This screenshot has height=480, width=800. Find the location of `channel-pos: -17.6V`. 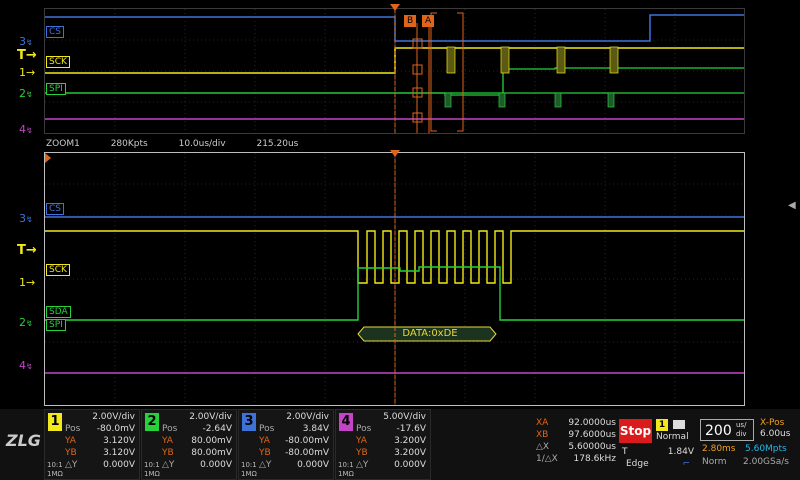

channel-pos: -17.6V is located at coordinates (411, 429).